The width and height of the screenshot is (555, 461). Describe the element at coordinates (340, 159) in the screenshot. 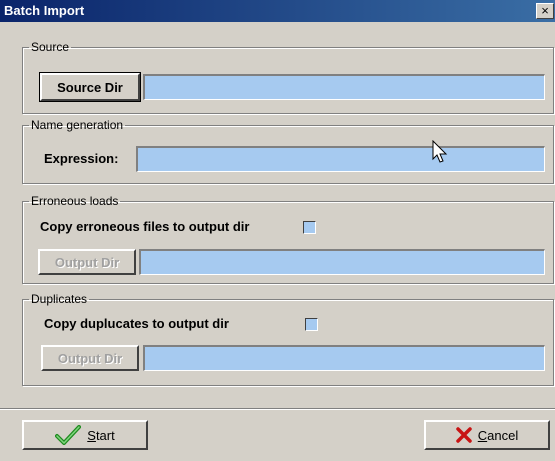

I see `expression-input` at that location.